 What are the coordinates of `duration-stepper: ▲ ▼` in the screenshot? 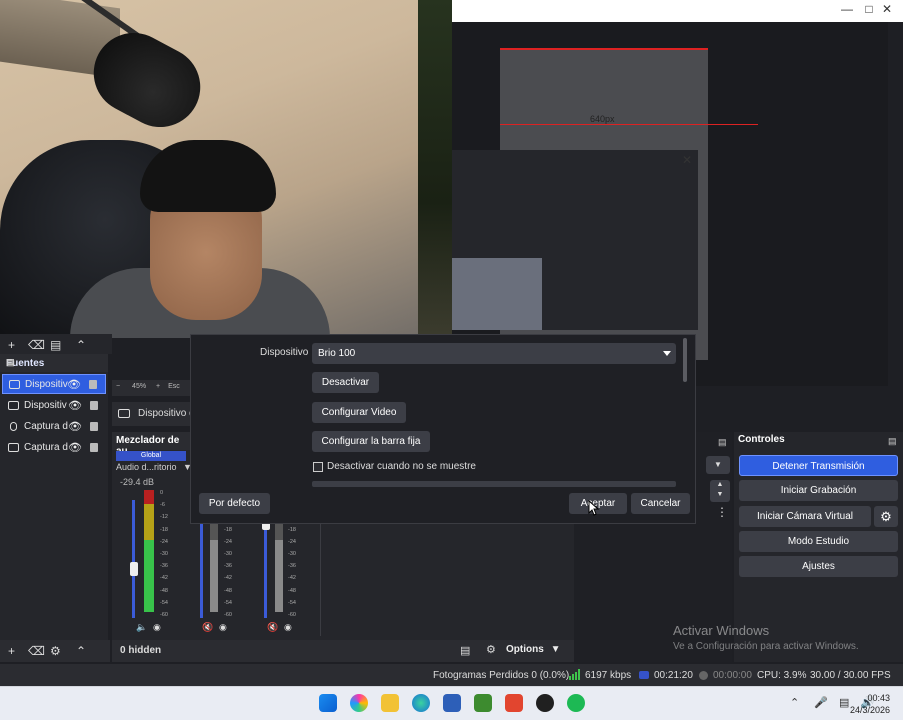 It's located at (720, 491).